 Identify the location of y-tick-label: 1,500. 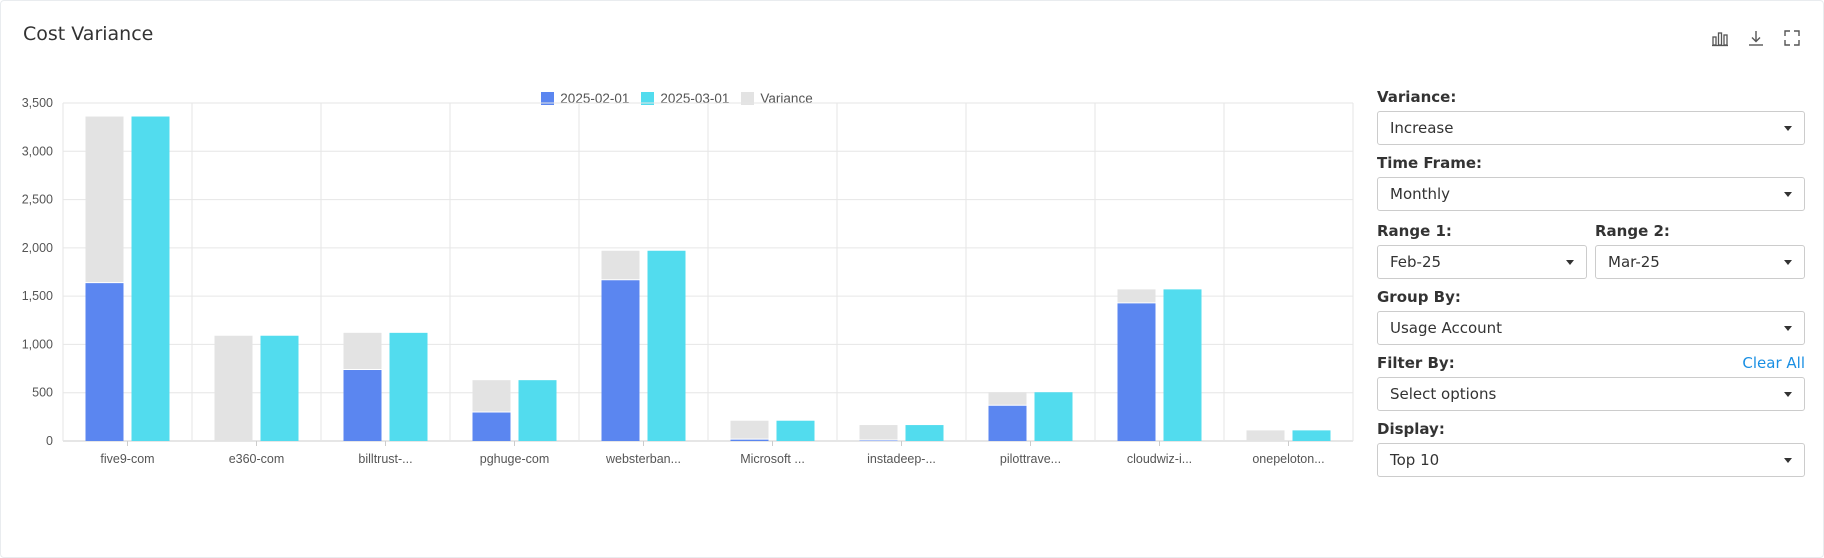
(37, 296).